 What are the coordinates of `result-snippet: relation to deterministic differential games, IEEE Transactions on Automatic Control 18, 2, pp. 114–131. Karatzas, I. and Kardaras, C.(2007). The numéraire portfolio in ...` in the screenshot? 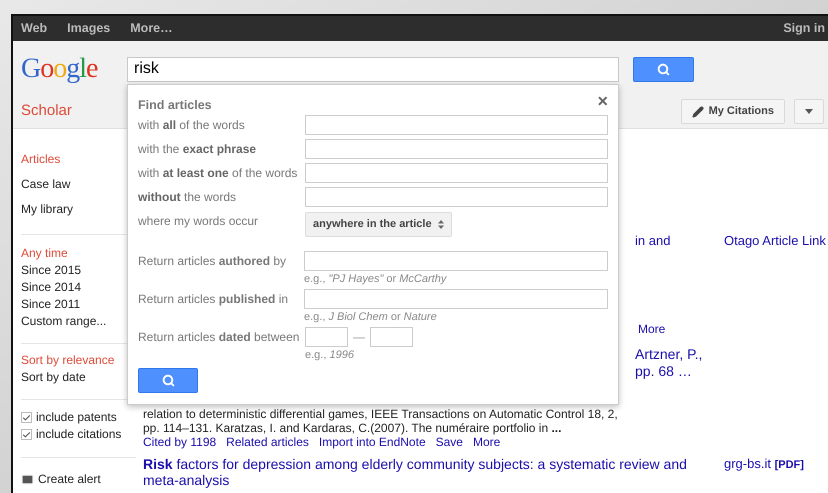 It's located at (381, 421).